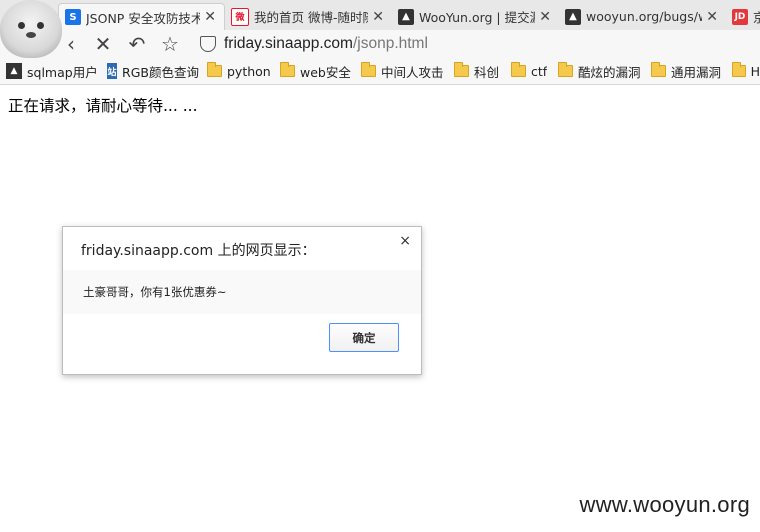  What do you see at coordinates (487, 72) in the screenshot?
I see `bookmark-label: 科创` at bounding box center [487, 72].